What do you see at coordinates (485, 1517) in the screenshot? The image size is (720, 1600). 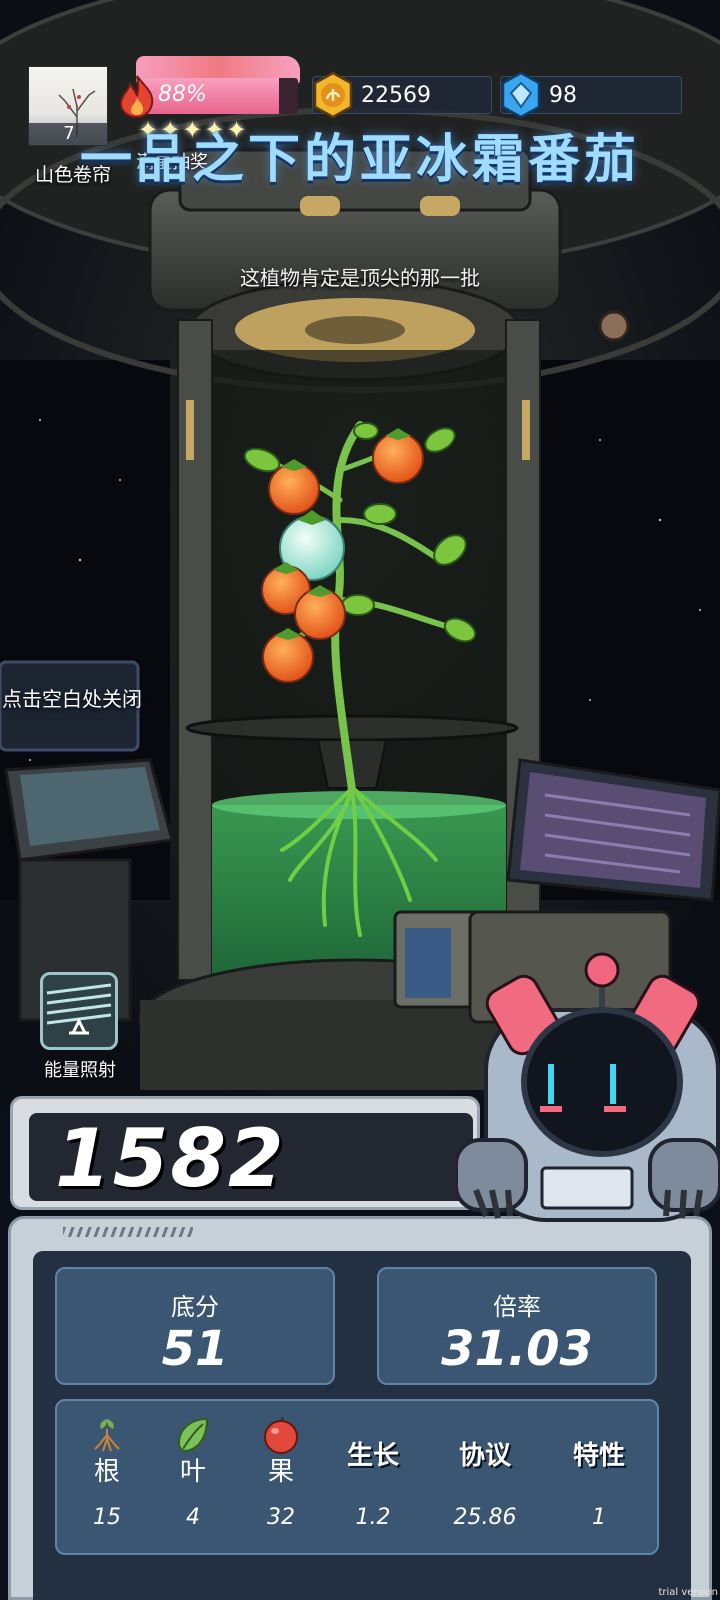 I see `attr-protocol-value: 25.86` at bounding box center [485, 1517].